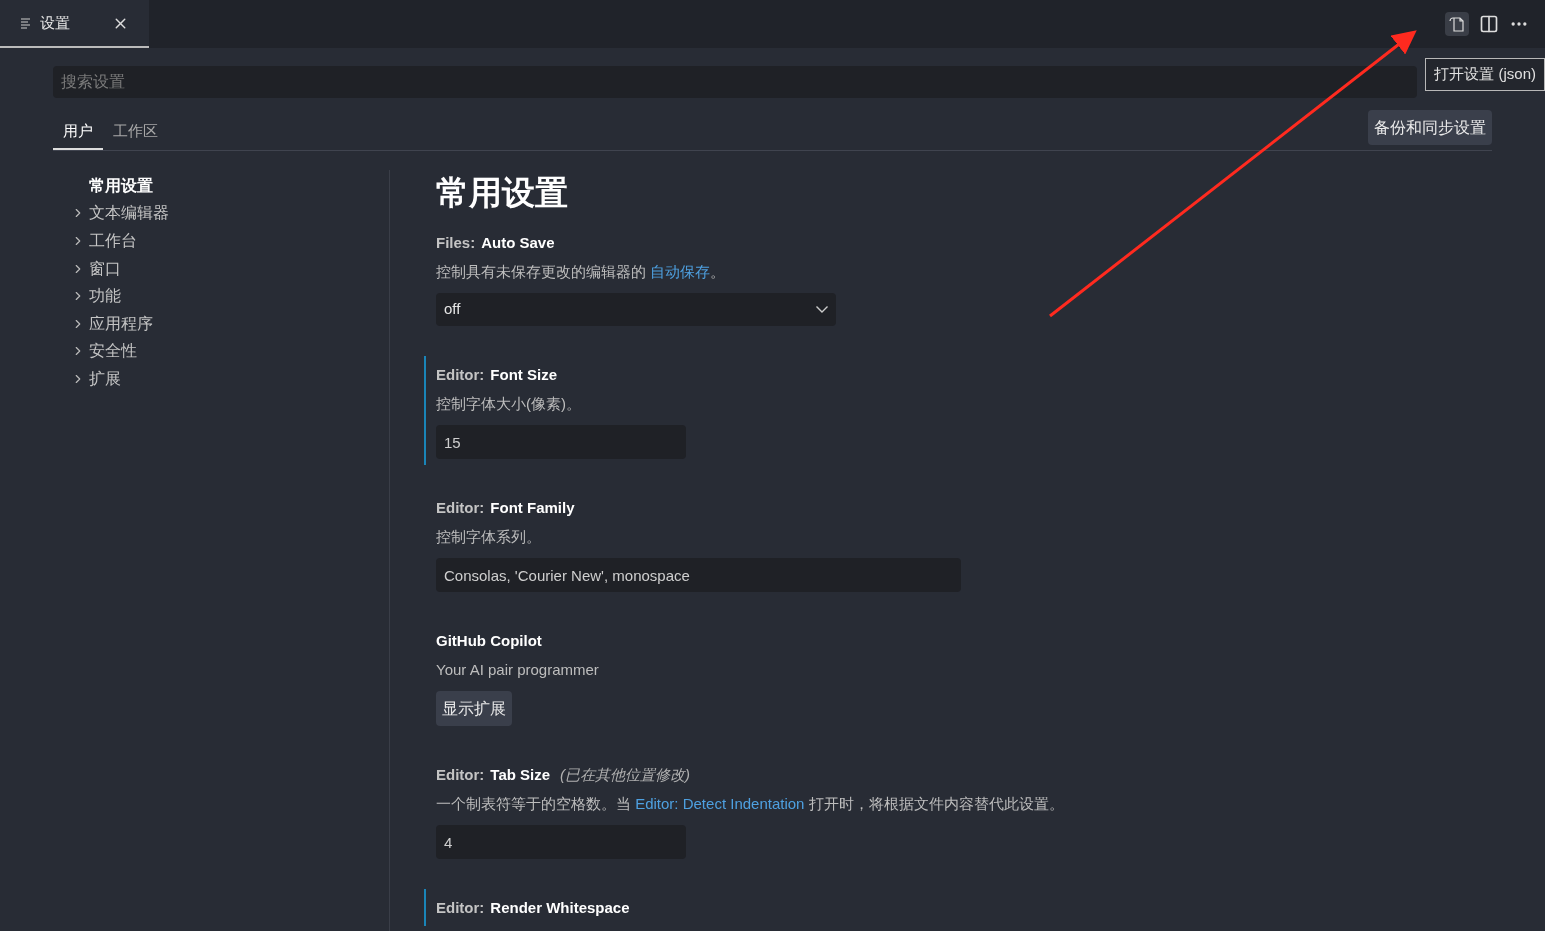  What do you see at coordinates (78, 130) in the screenshot?
I see `scope-tab: 用户` at bounding box center [78, 130].